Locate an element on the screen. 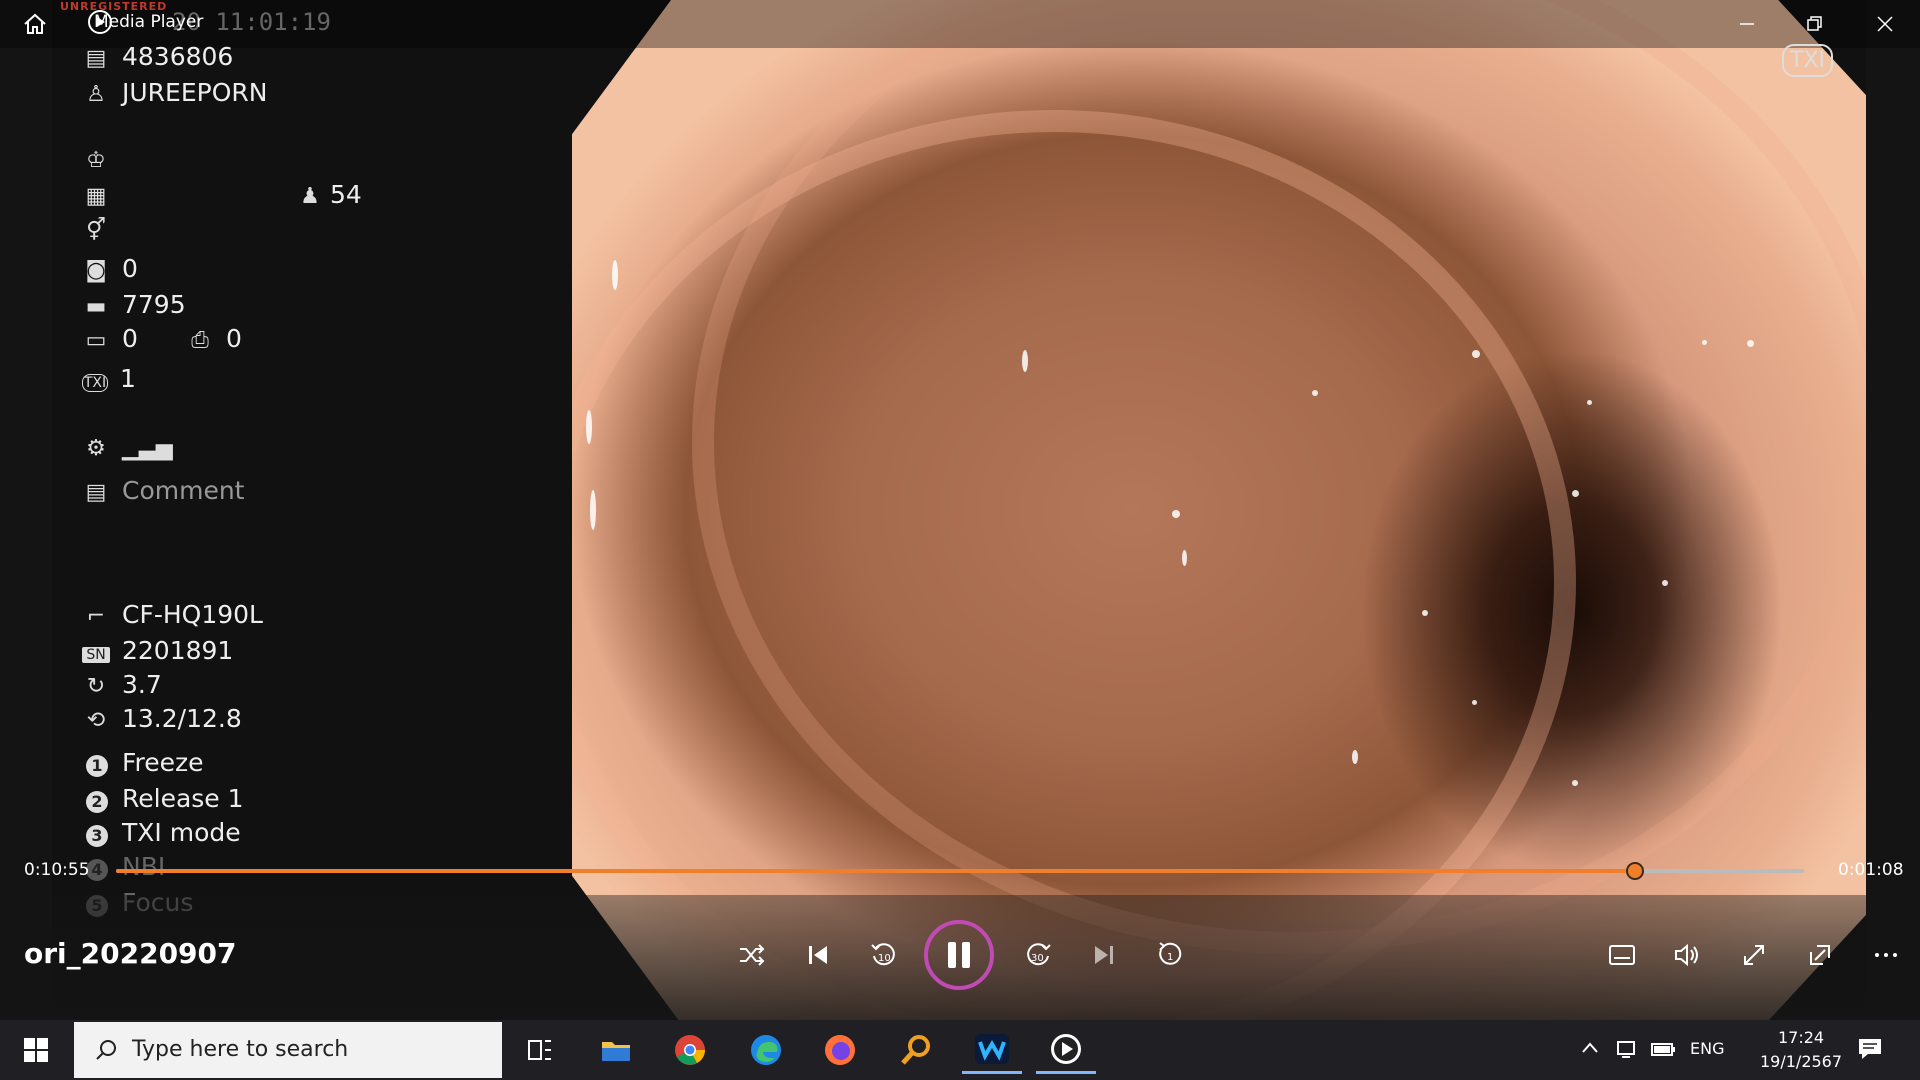  counter-value: 7795 is located at coordinates (154, 304).